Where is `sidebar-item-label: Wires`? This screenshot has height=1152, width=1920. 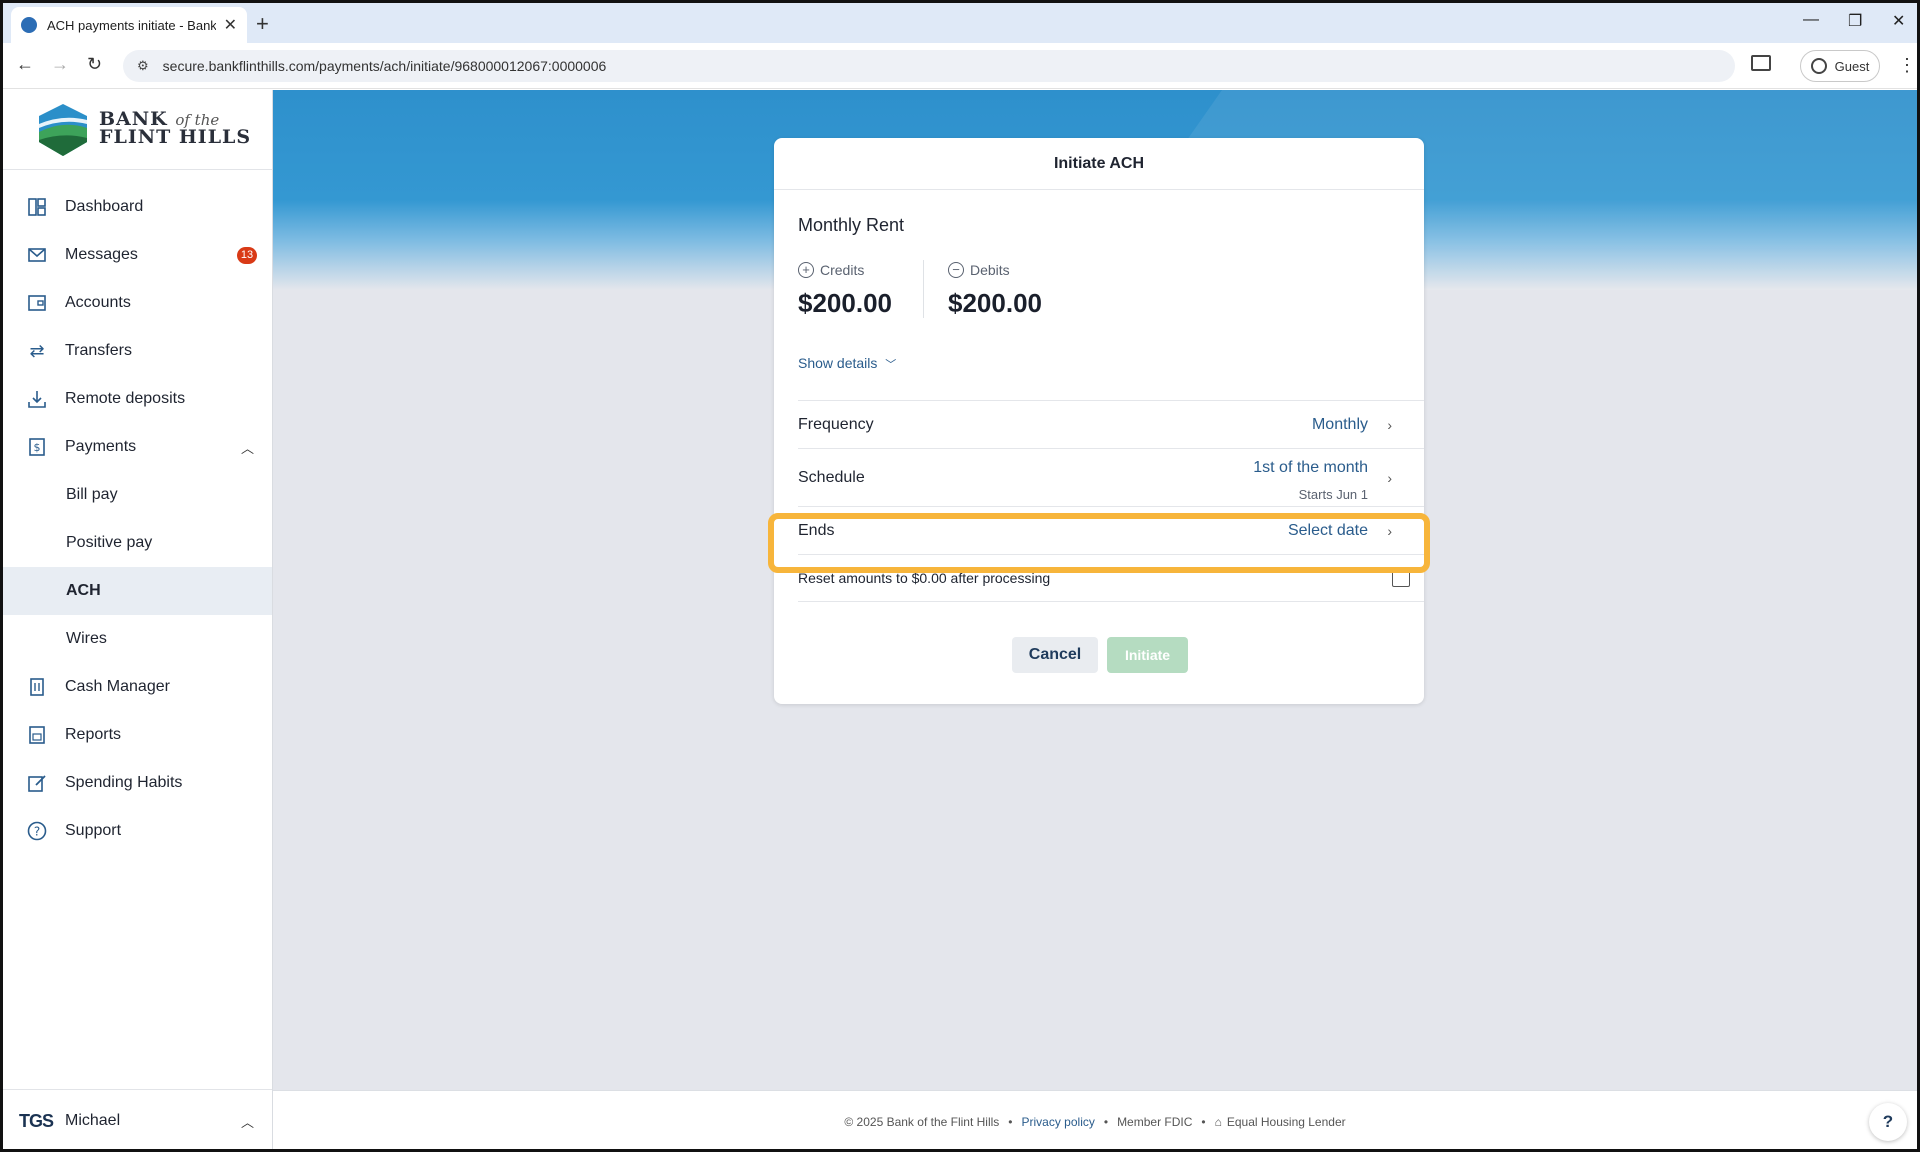
sidebar-item-label: Wires is located at coordinates (86, 638).